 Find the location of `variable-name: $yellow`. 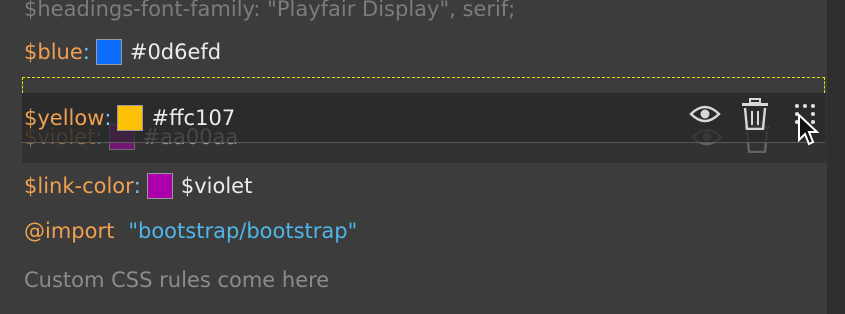

variable-name: $yellow is located at coordinates (64, 118).